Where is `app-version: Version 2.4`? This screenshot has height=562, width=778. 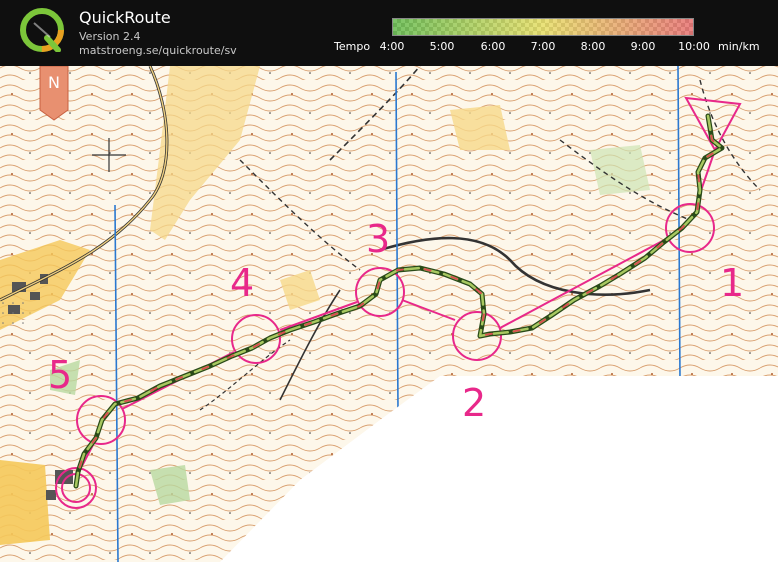 app-version: Version 2.4 is located at coordinates (110, 36).